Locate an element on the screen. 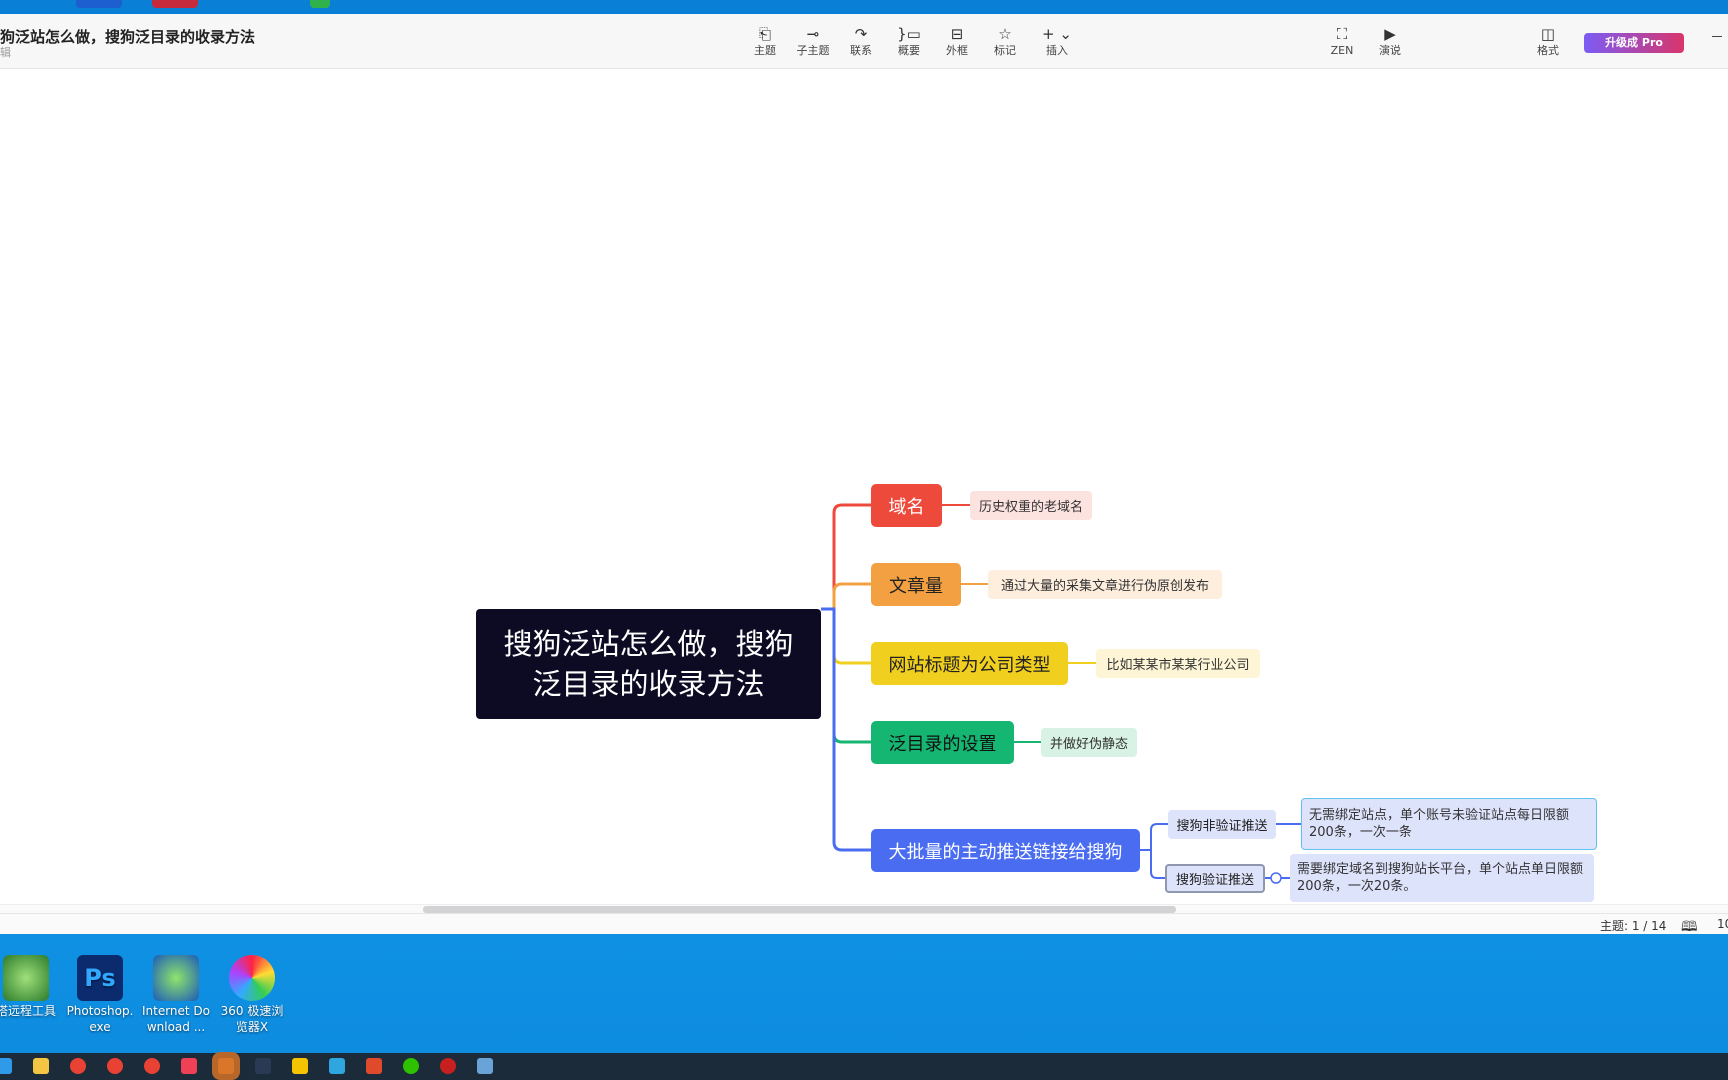 The width and height of the screenshot is (1728, 1080). tool-summary-label: 概要 is located at coordinates (909, 50).